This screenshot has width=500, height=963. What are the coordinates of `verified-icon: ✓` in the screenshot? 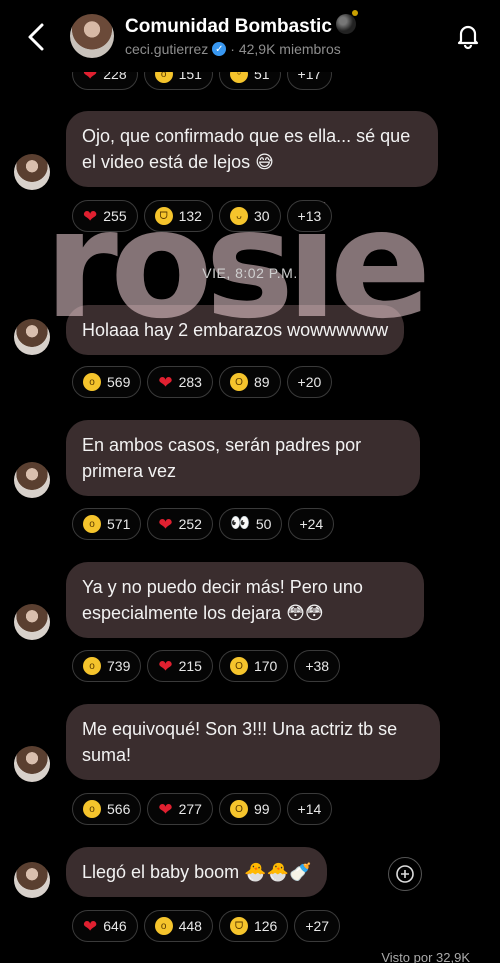 It's located at (219, 49).